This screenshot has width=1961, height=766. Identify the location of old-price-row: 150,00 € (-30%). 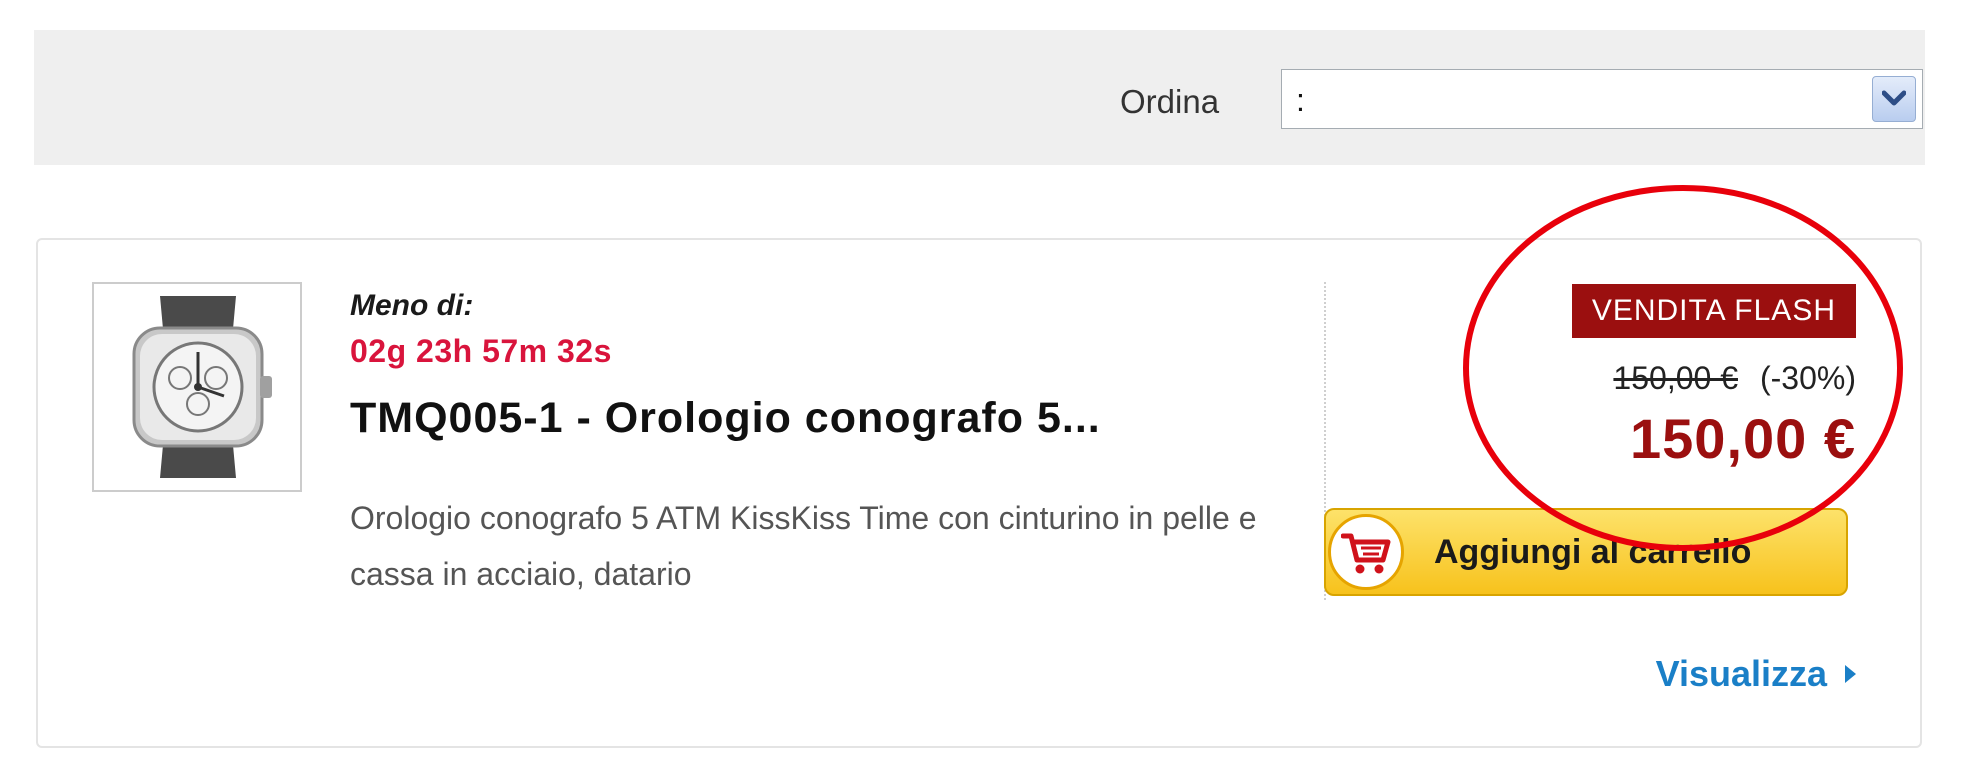
(1734, 378).